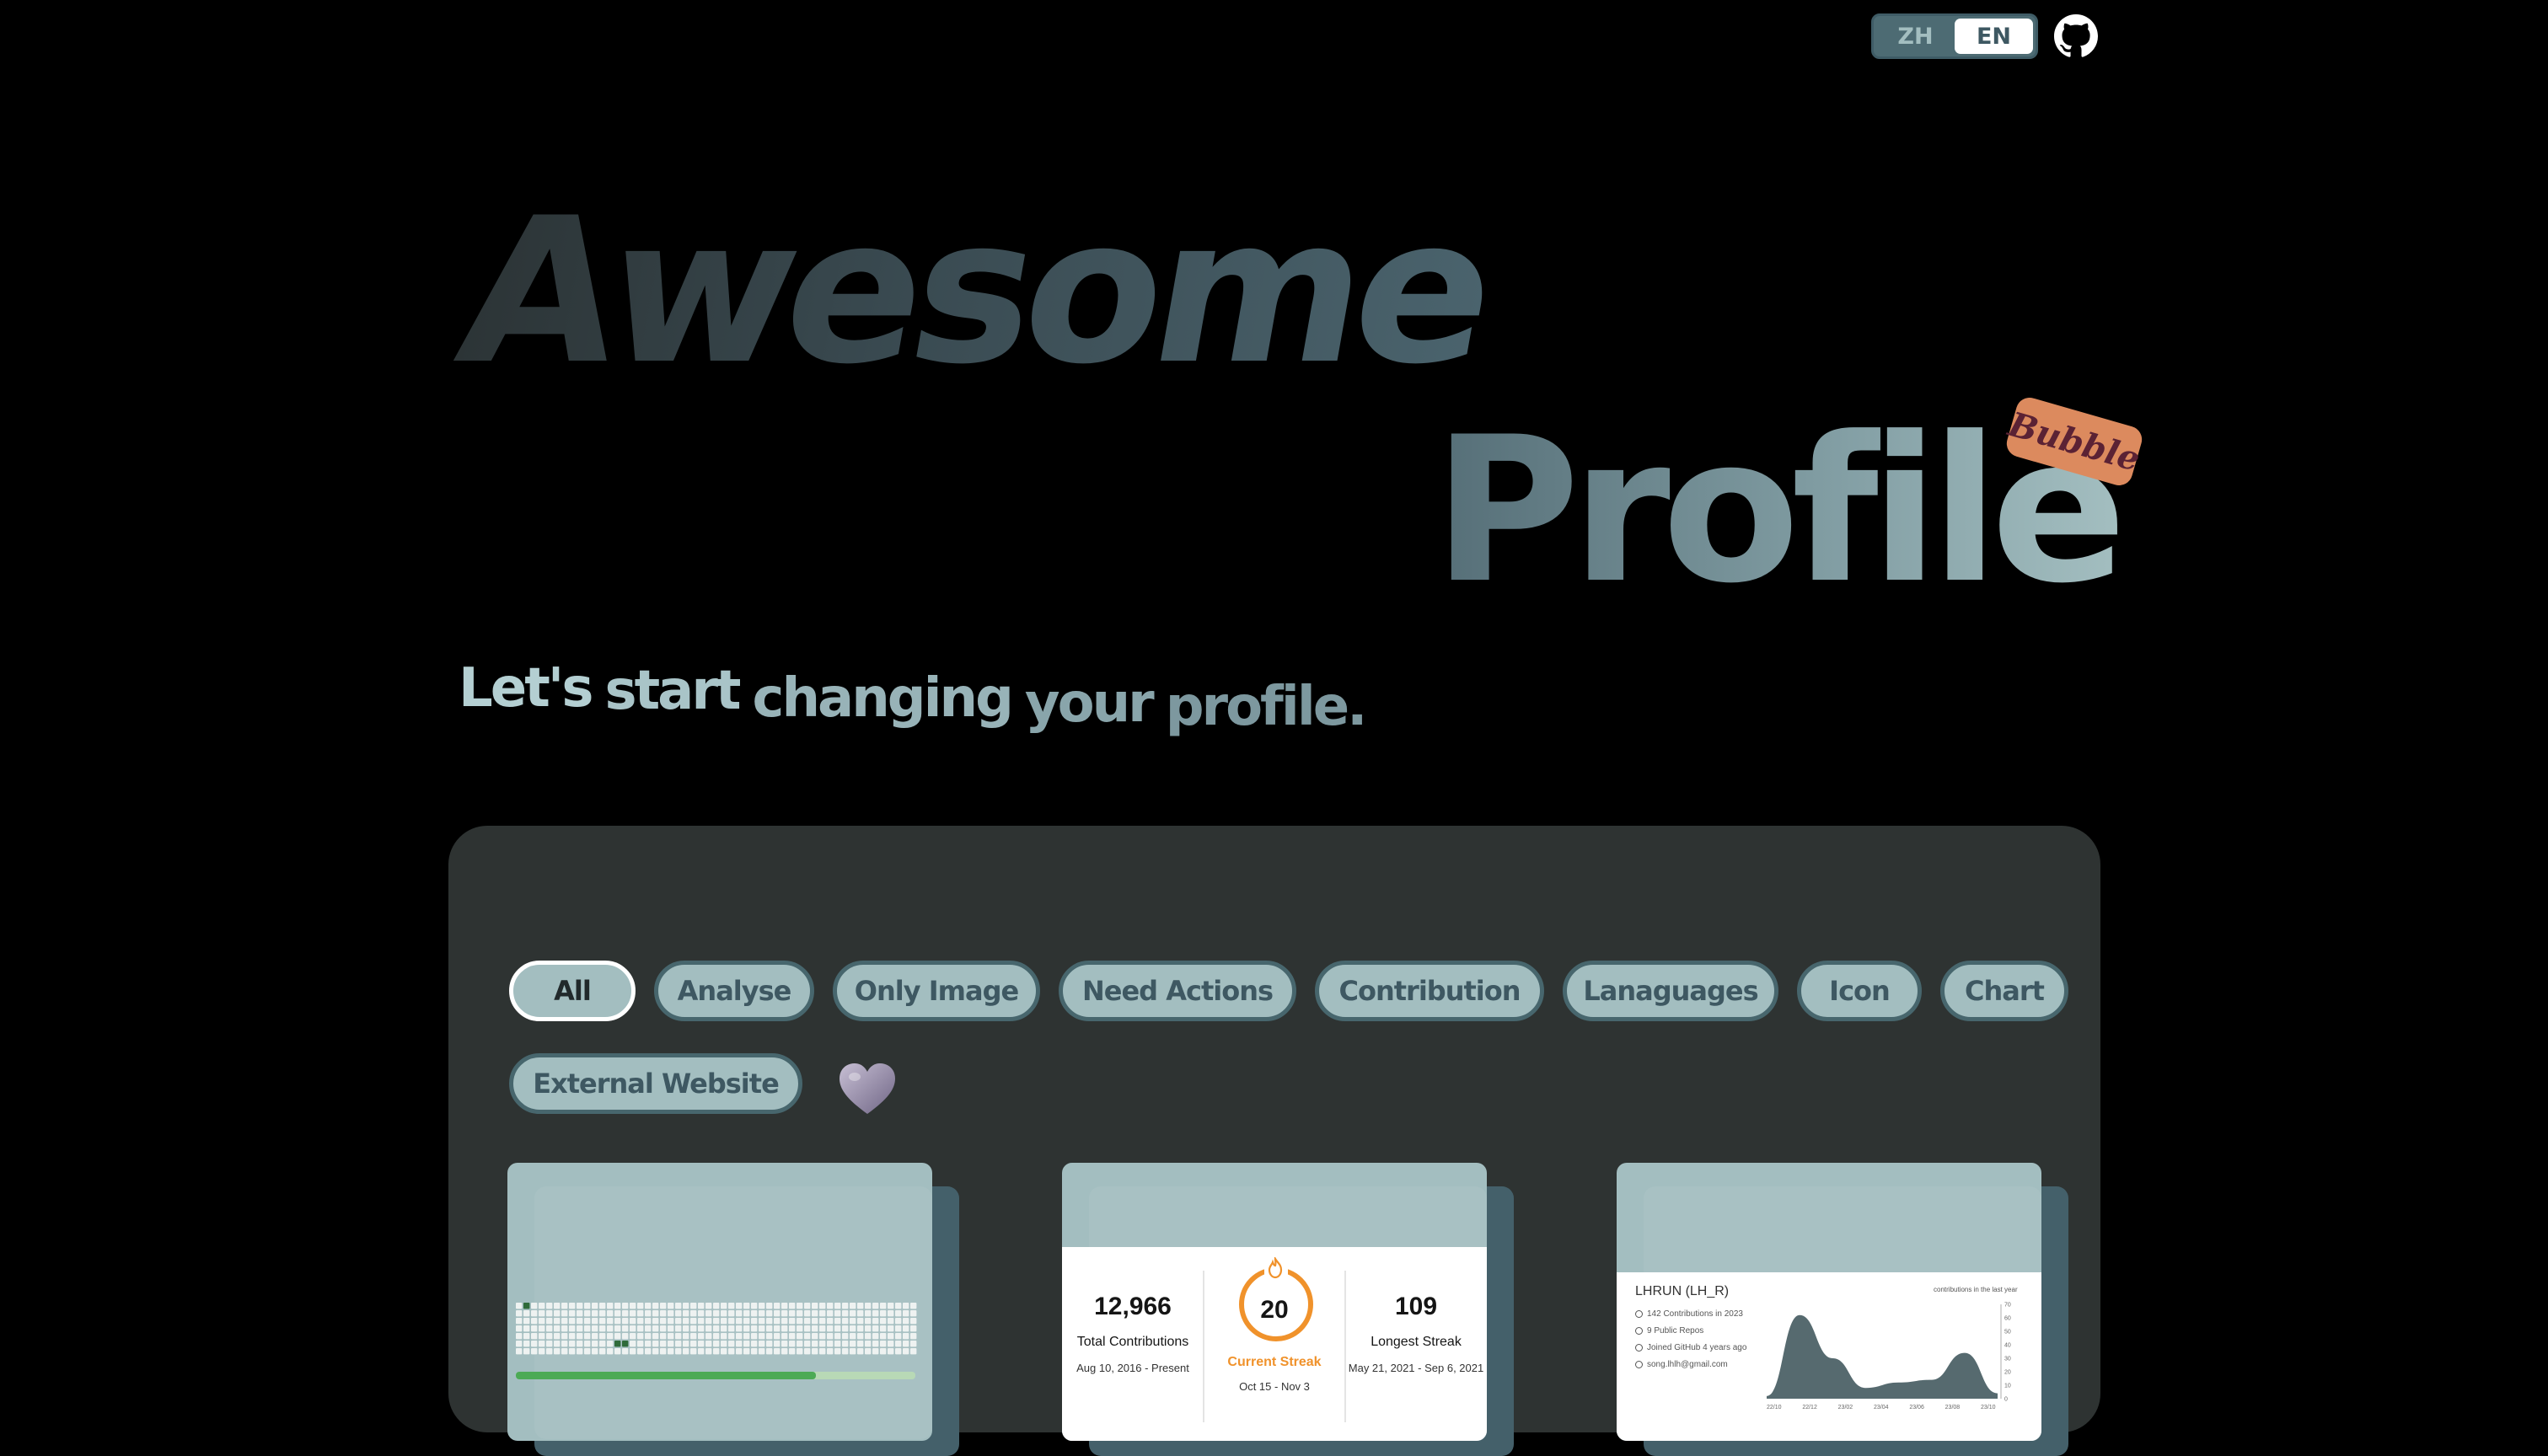 This screenshot has height=1456, width=2548. I want to click on language-option-zh: ZH, so click(1915, 36).